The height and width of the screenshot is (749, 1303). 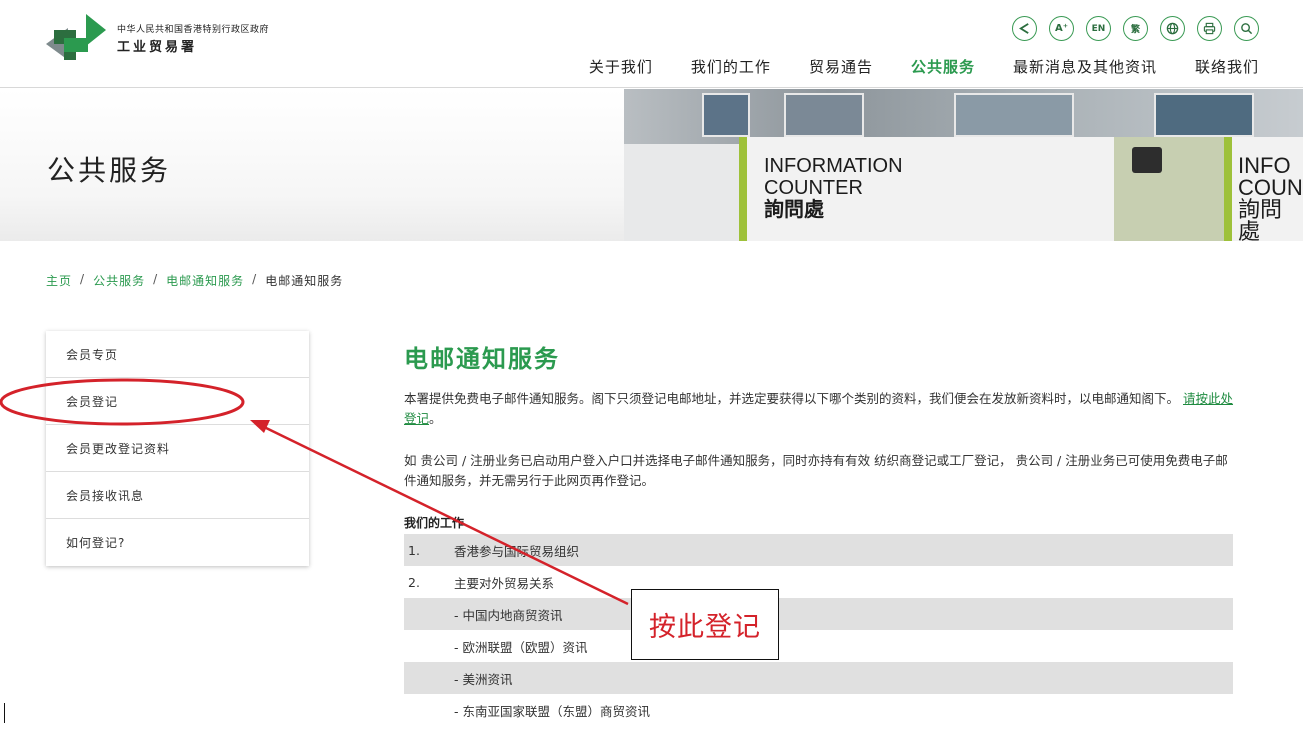 What do you see at coordinates (177, 354) in the screenshot?
I see `sidebar-item-member-page: 会员专页` at bounding box center [177, 354].